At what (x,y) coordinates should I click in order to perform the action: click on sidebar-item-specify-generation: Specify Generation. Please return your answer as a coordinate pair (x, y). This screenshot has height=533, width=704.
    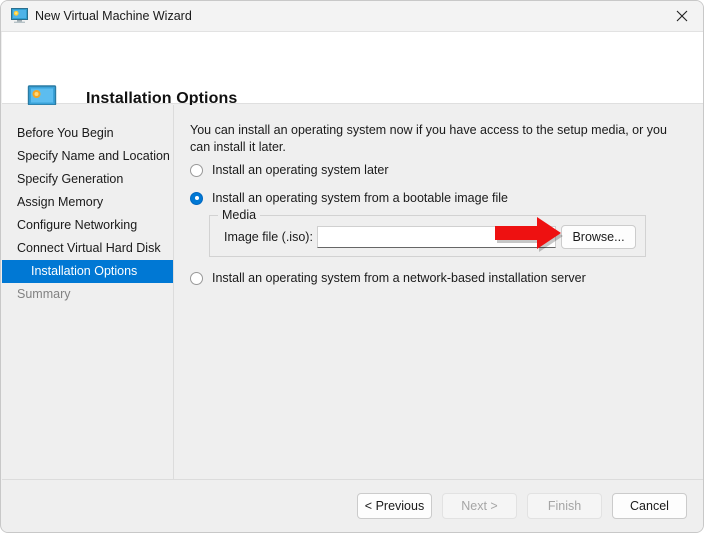
    Looking at the image, I should click on (87, 179).